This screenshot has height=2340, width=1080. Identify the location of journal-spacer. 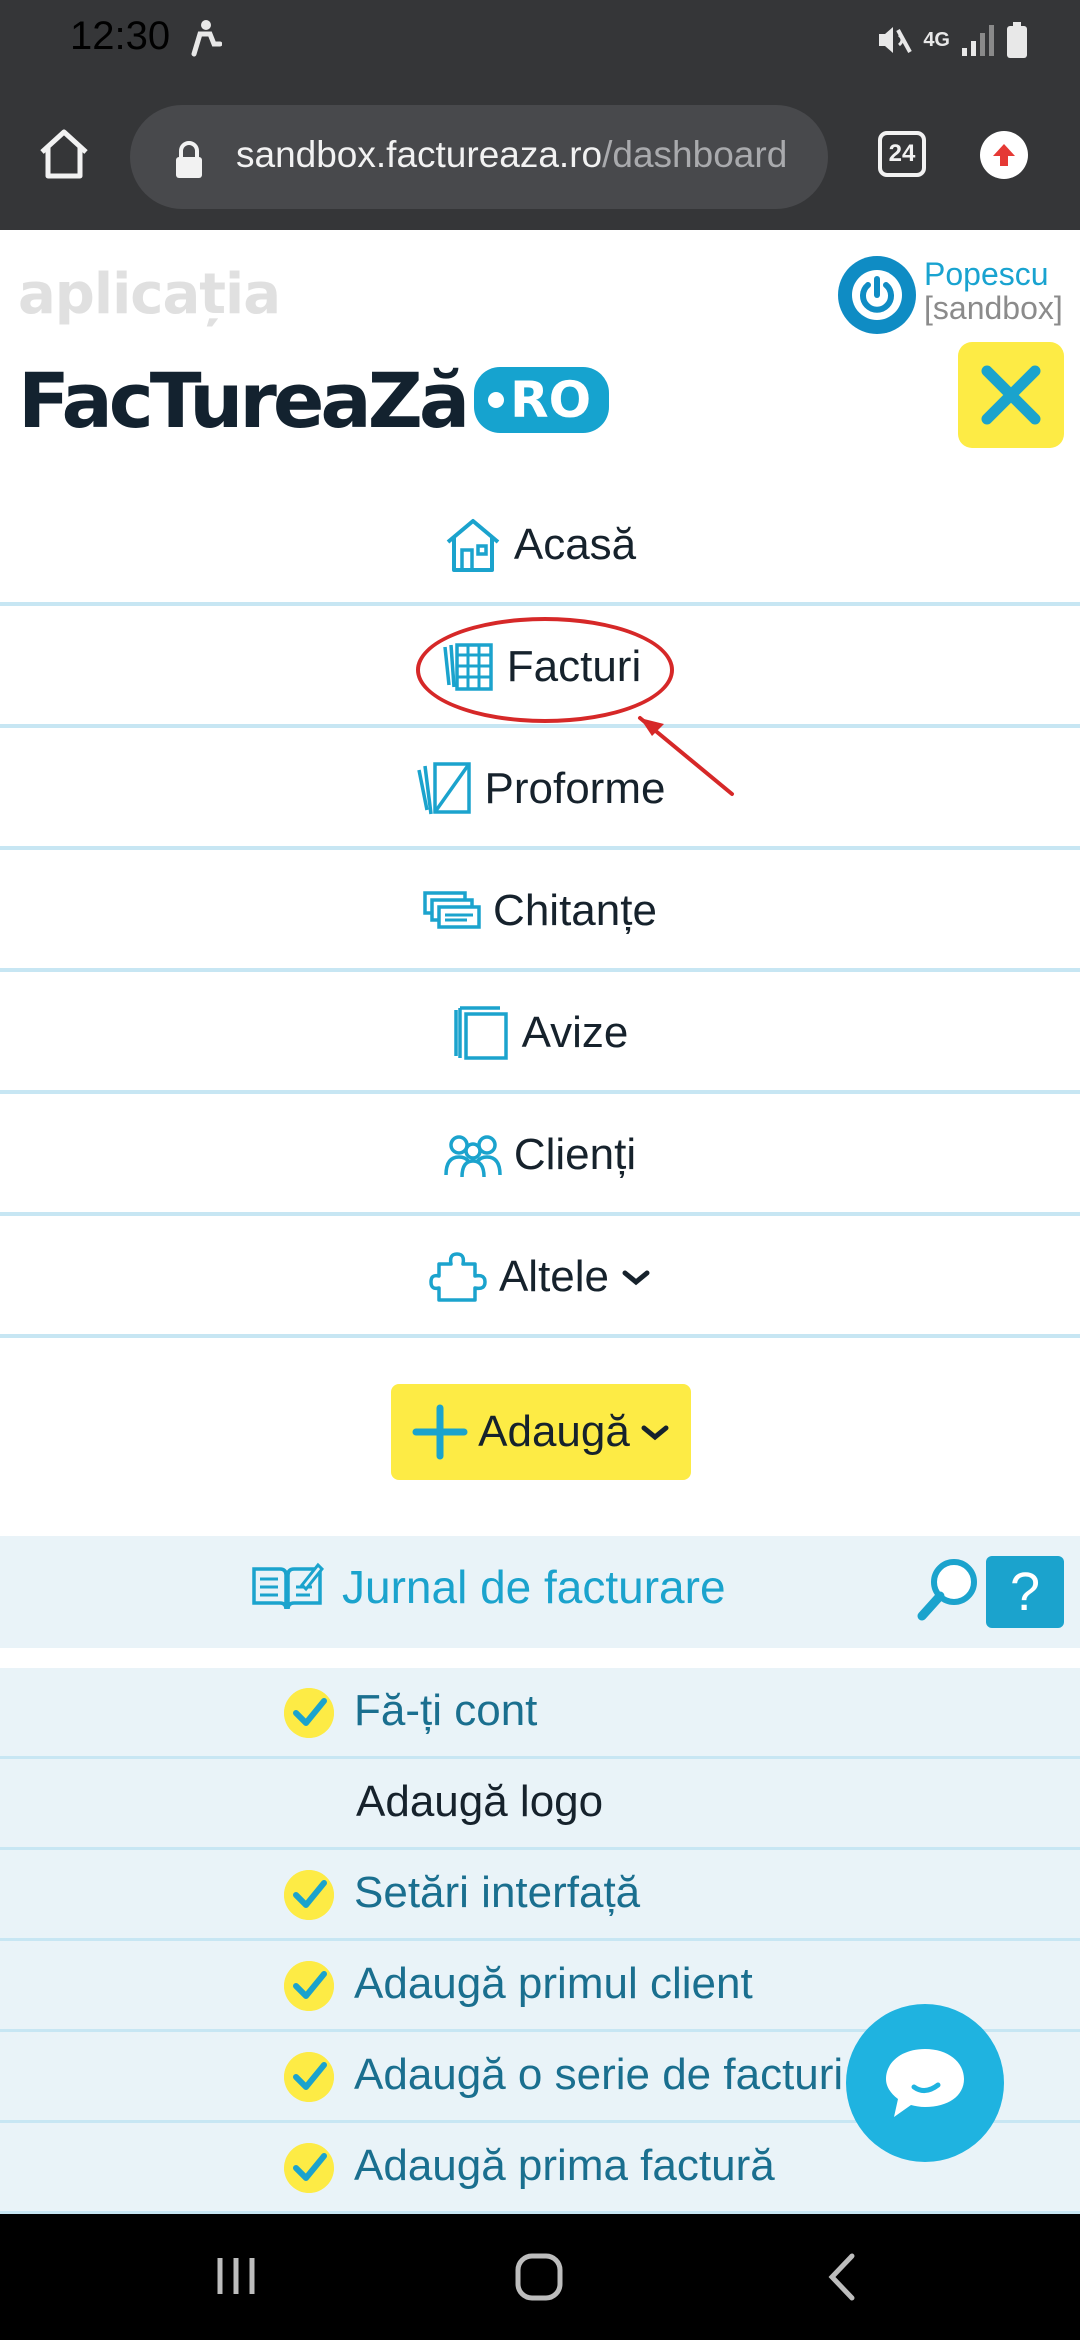
(540, 1658).